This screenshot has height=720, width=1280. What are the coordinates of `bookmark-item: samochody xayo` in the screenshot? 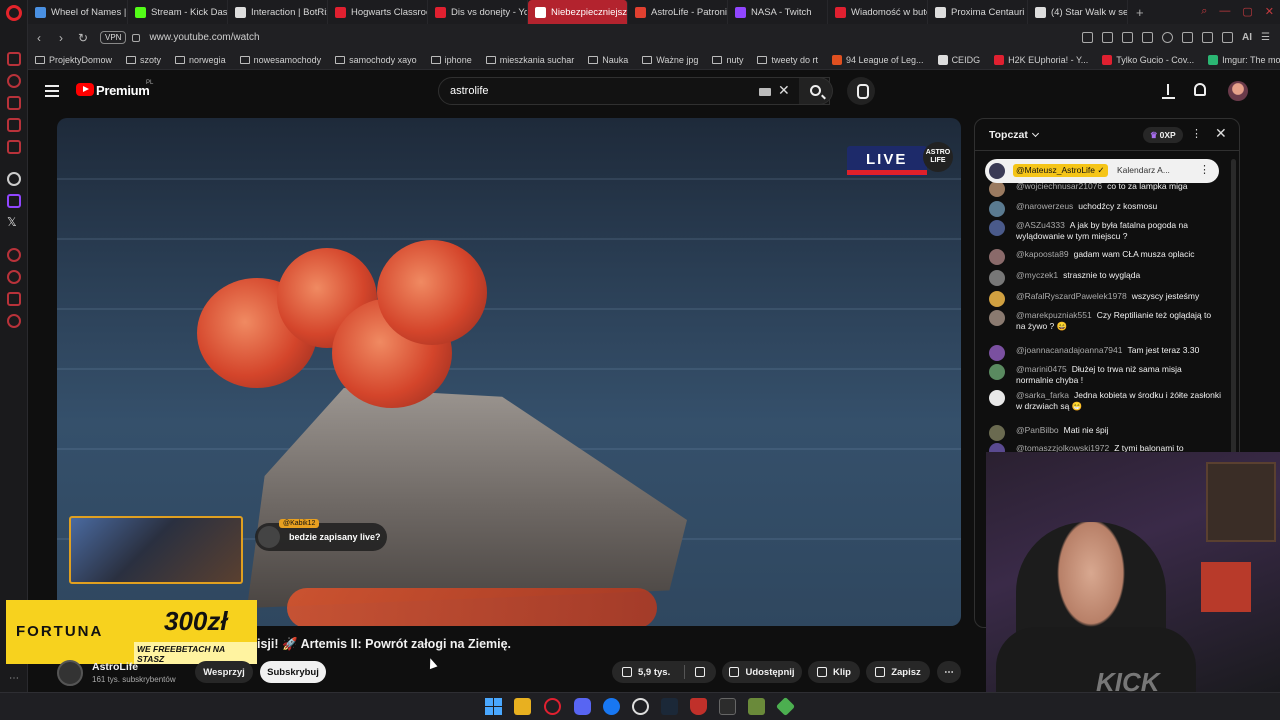 It's located at (376, 60).